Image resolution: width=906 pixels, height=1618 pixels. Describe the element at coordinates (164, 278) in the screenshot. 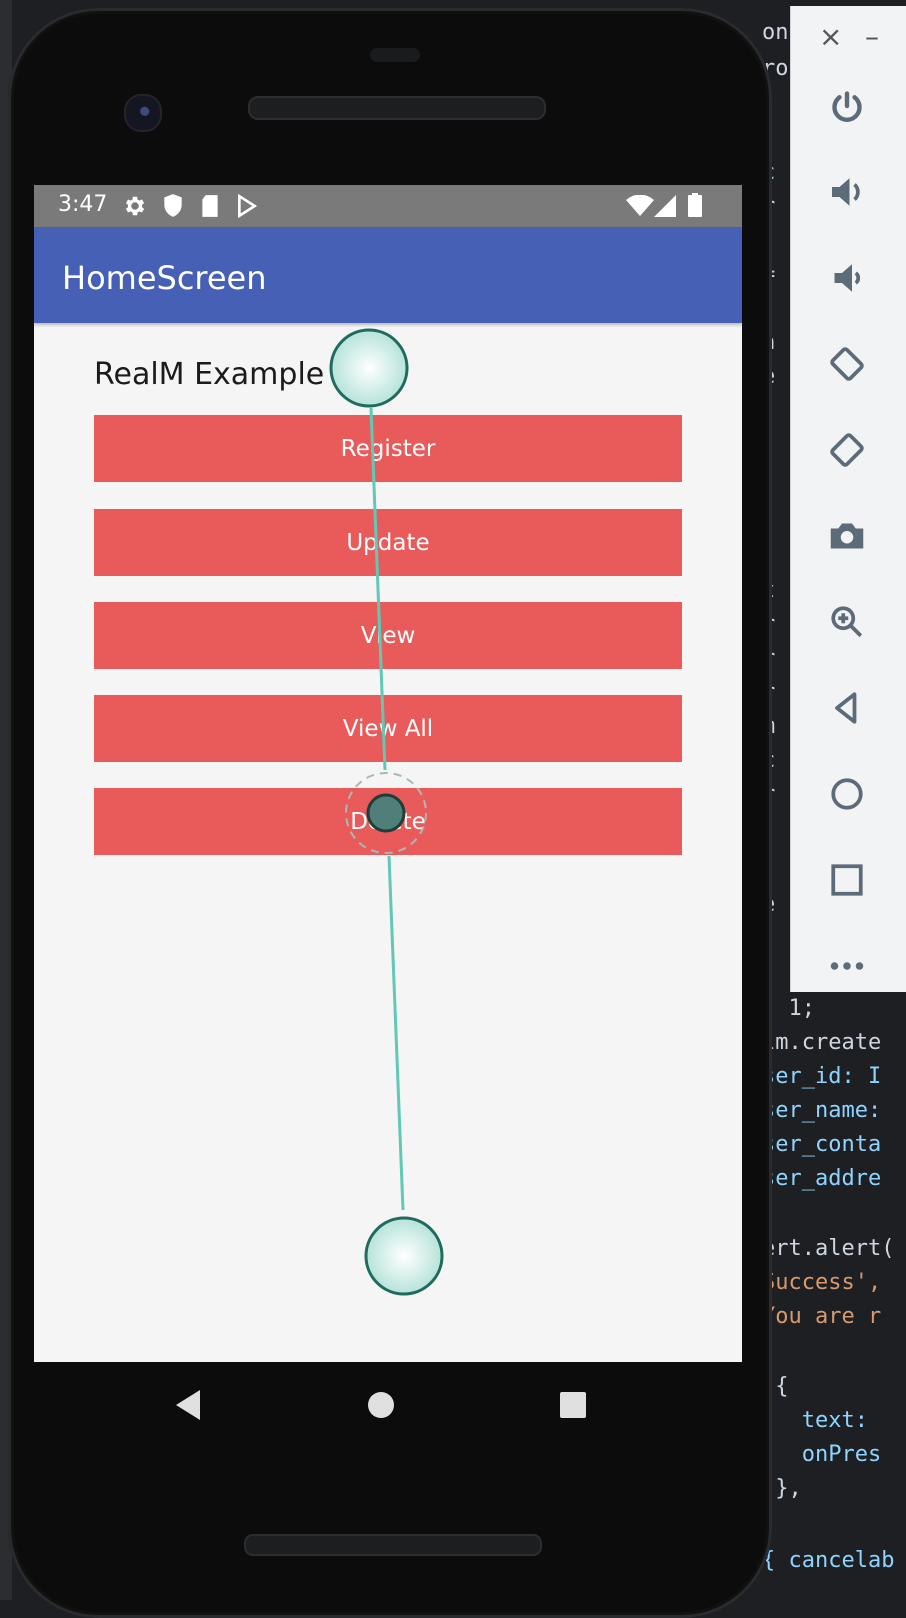

I see `app-title: HomeScreen` at that location.